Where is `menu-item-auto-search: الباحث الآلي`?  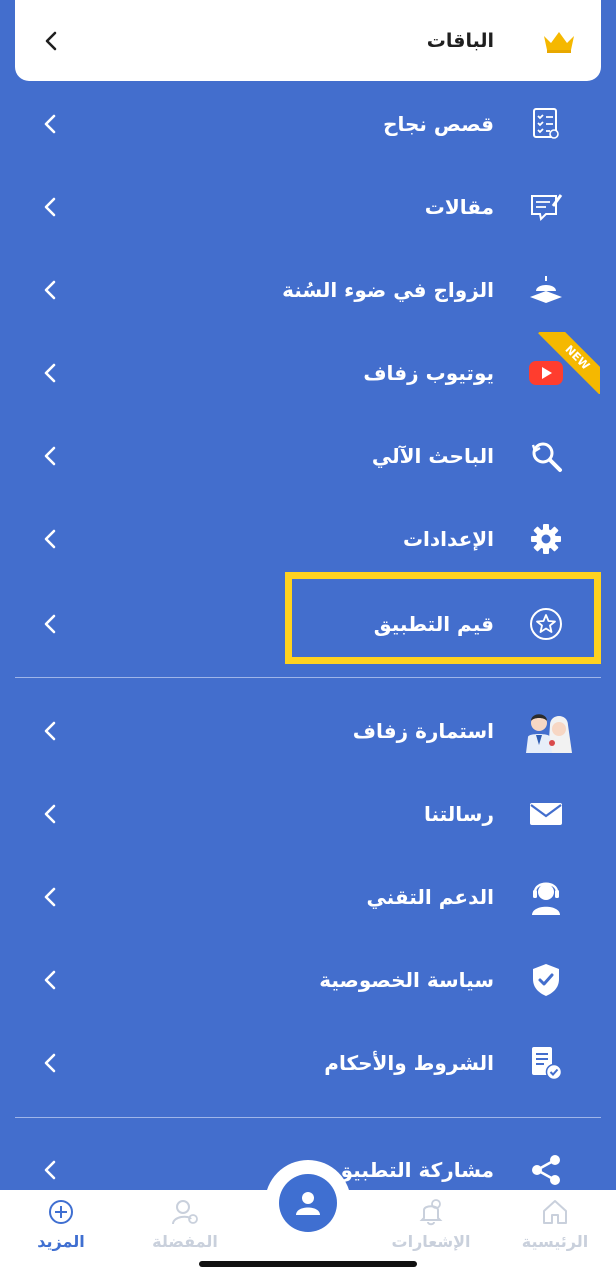 menu-item-auto-search: الباحث الآلي is located at coordinates (308, 455).